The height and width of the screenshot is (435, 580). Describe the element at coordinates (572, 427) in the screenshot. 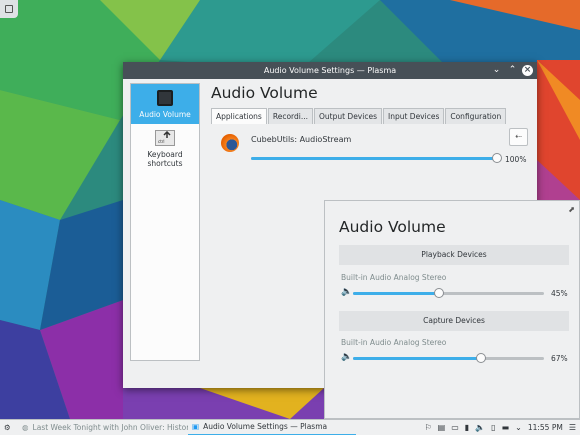

I see `panel-settings-icon: ☰` at that location.